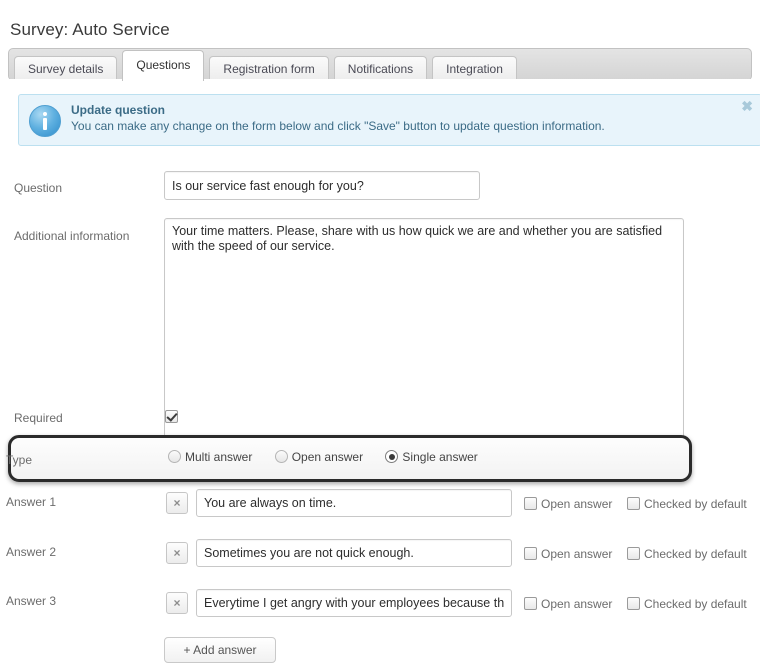 The height and width of the screenshot is (663, 760). I want to click on type-radio-group: Multi answer Open answer Single answer, so click(328, 457).